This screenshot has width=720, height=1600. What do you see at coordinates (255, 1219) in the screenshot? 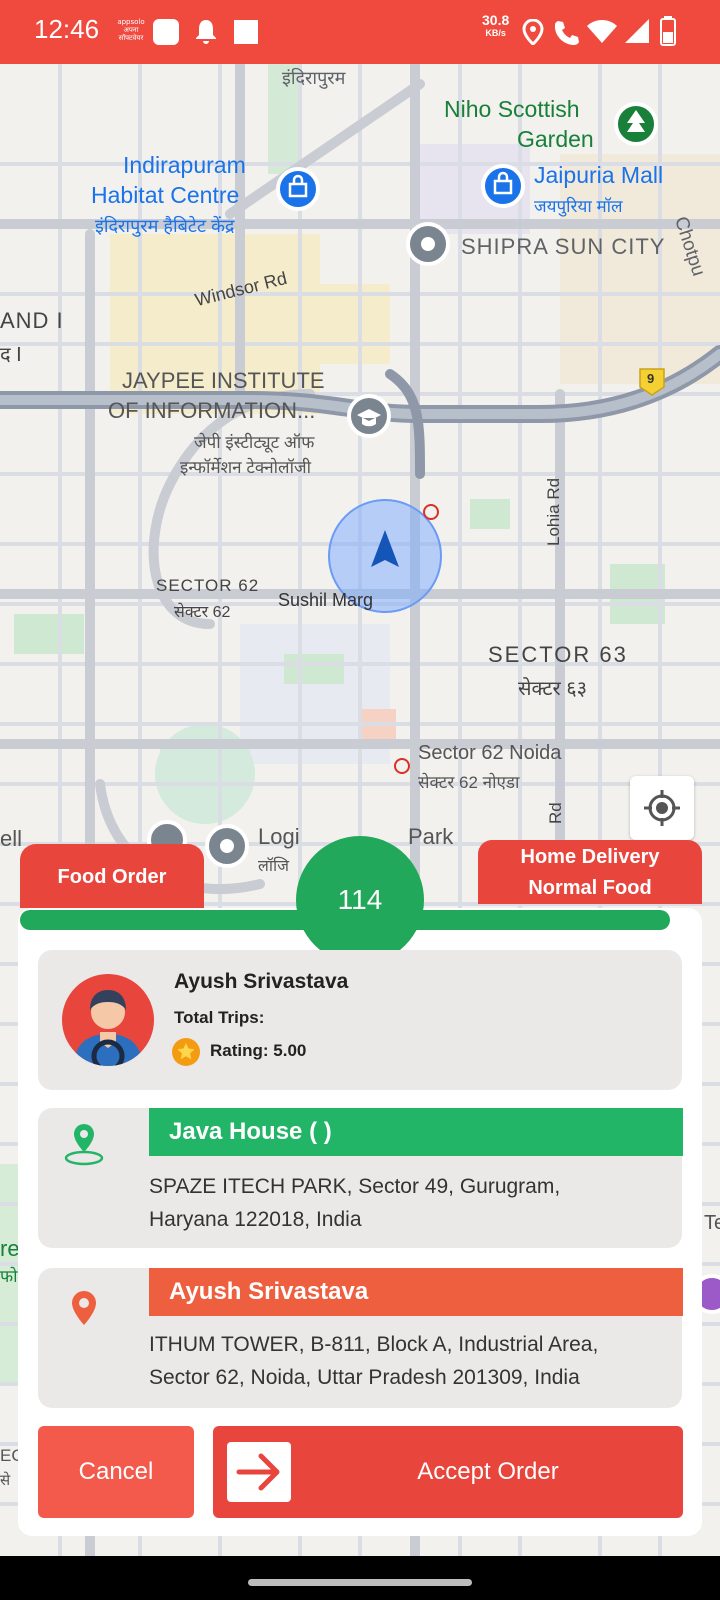
I see `pickup-address-line-2: Haryana 122018, India` at bounding box center [255, 1219].